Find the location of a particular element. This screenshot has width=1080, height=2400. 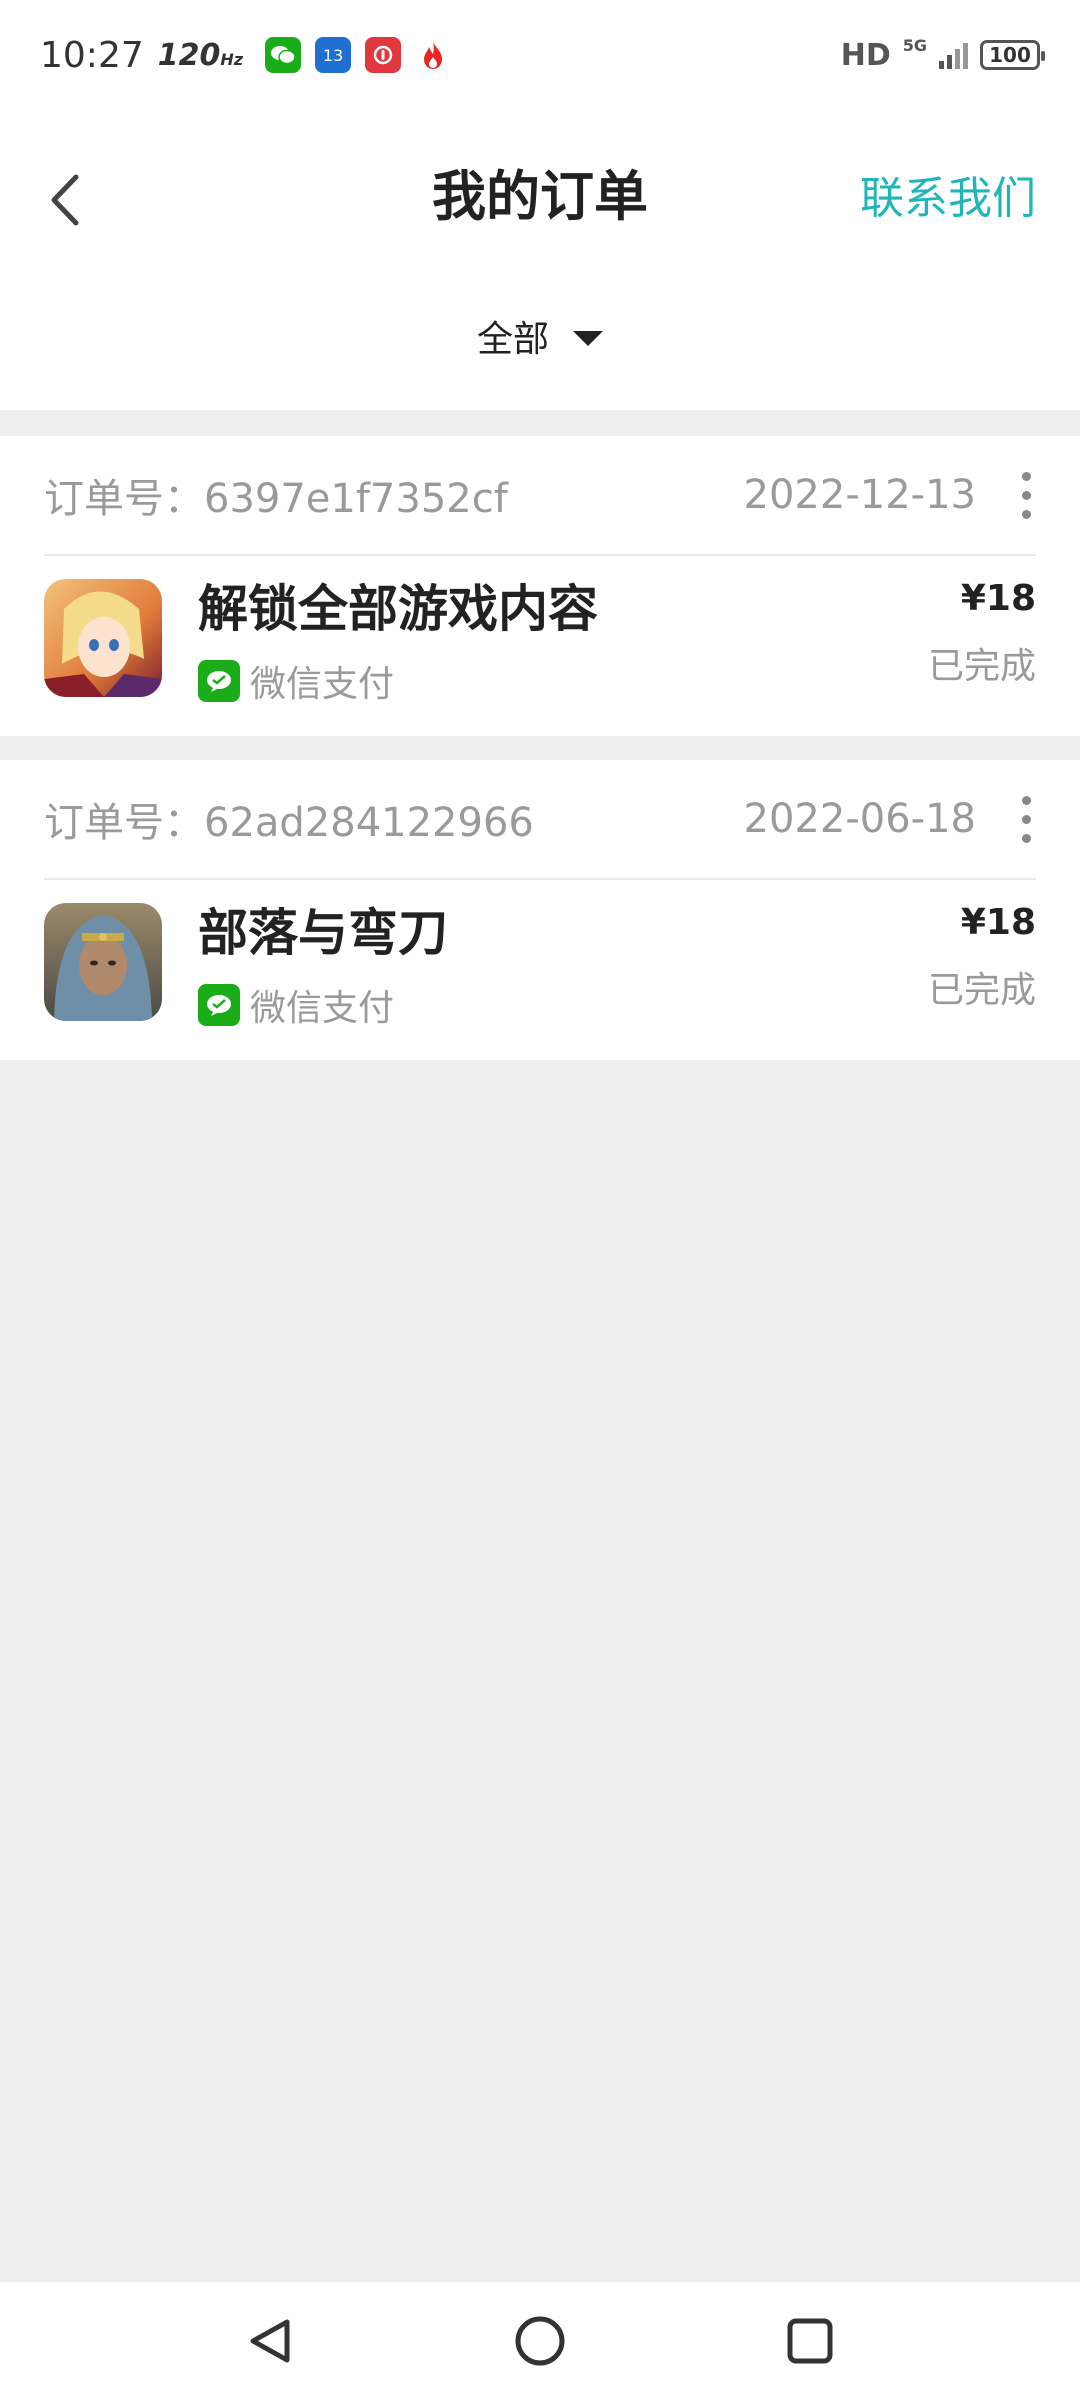

order-date: 2022-06-18 is located at coordinates (859, 819).